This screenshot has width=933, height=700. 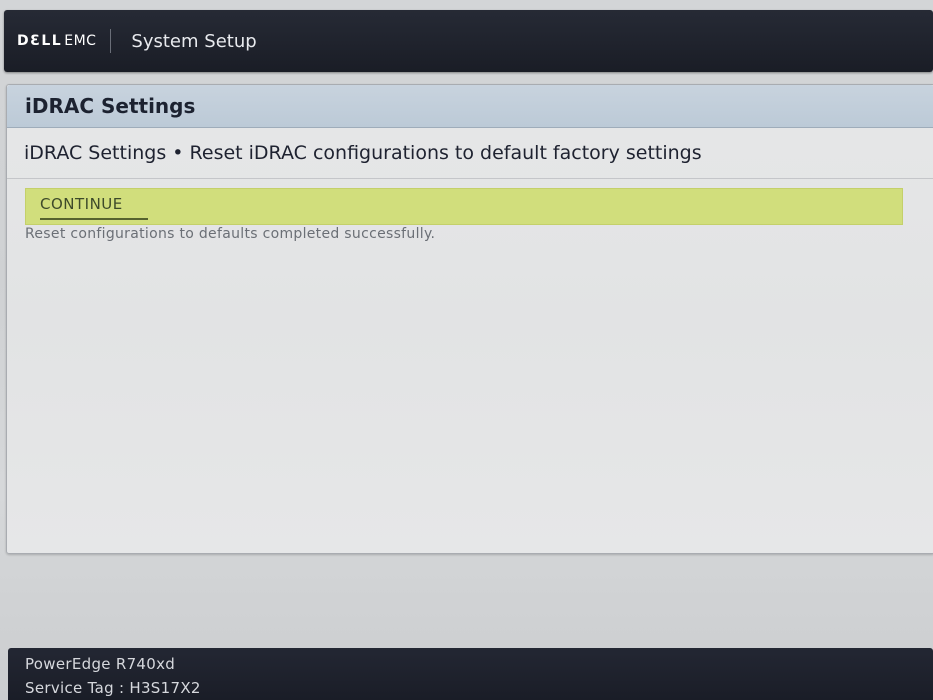 What do you see at coordinates (470, 106) in the screenshot?
I see `panel-header: iDRAC Settings` at bounding box center [470, 106].